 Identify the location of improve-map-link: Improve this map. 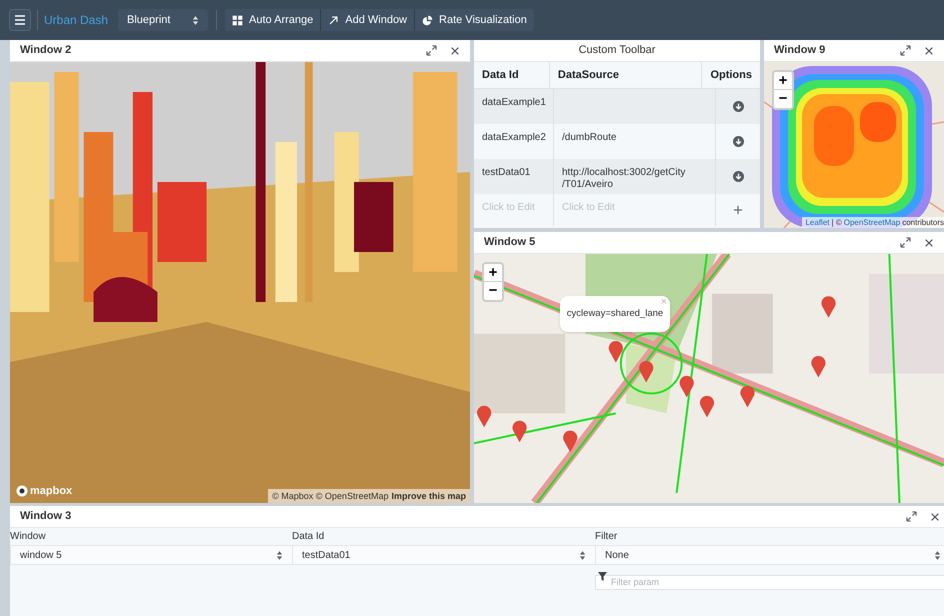
(428, 496).